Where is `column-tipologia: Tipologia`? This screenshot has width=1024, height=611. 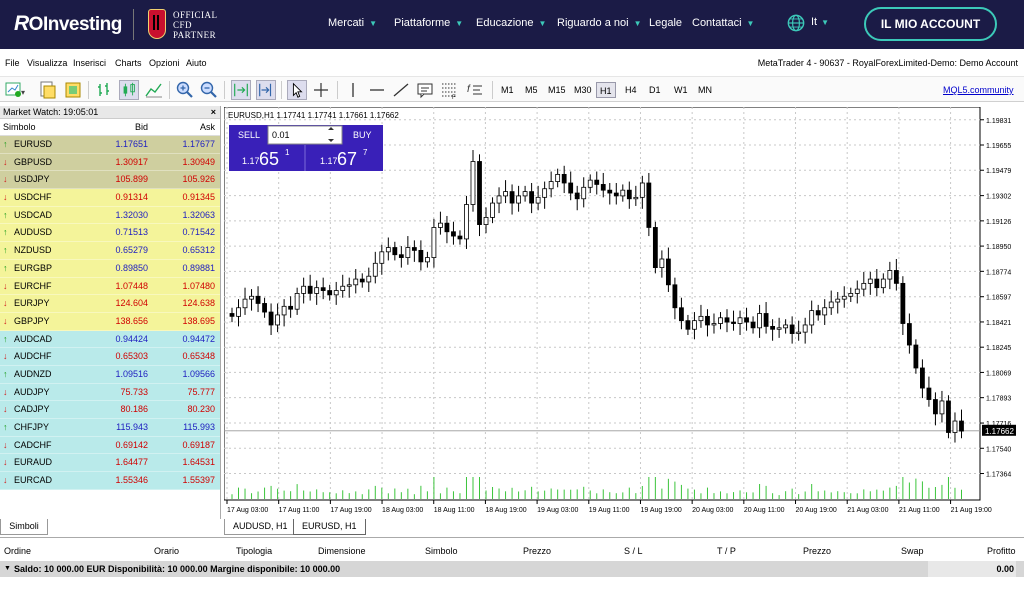 column-tipologia: Tipologia is located at coordinates (254, 551).